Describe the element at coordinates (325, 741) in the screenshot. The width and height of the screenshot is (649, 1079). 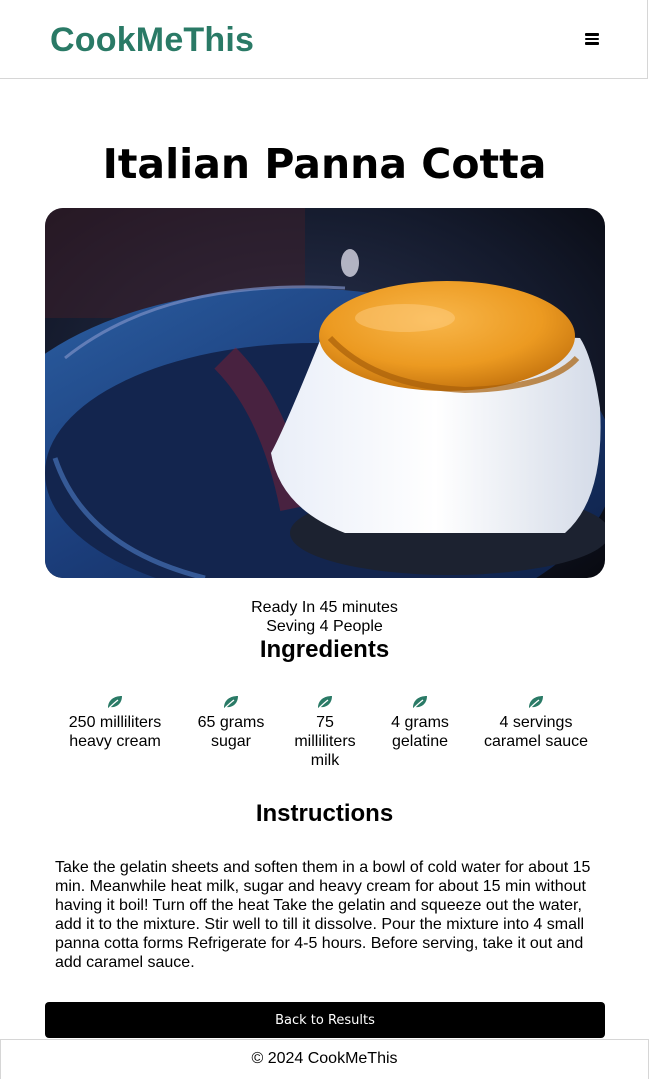
I see `ingredient-label: 75 milliliters milk` at that location.